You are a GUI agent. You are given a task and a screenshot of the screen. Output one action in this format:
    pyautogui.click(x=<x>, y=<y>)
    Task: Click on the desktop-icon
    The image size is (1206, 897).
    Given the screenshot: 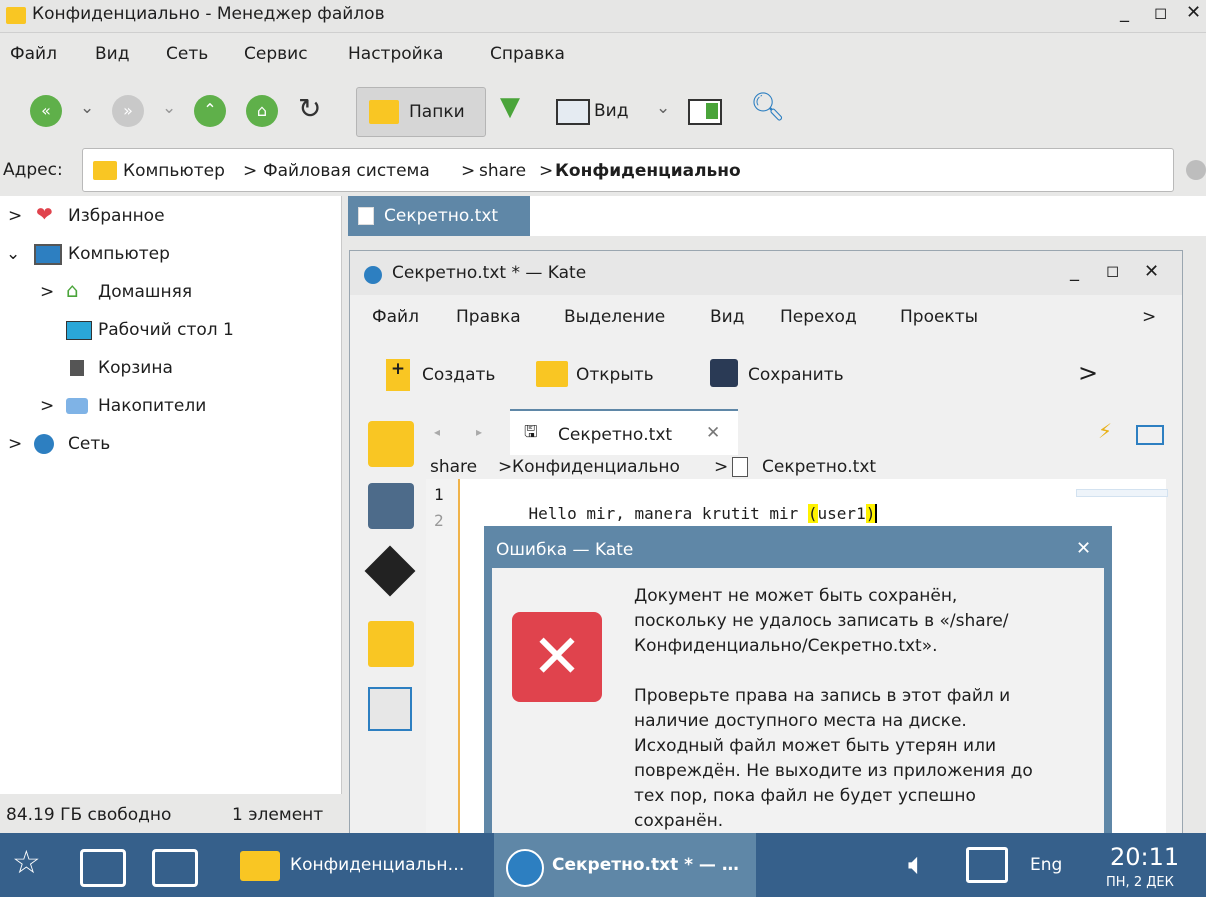 What is the action you would take?
    pyautogui.click(x=79, y=330)
    